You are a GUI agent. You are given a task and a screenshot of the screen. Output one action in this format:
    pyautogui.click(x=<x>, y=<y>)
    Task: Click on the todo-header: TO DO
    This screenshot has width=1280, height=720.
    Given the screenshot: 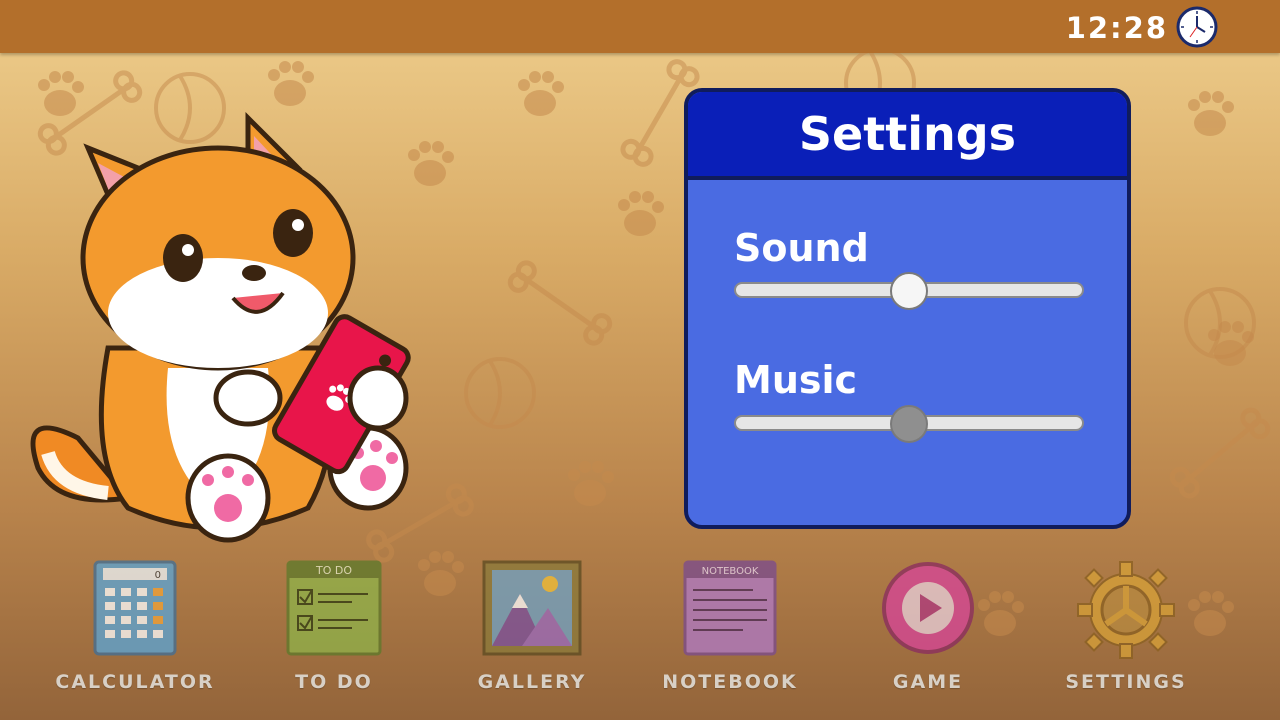 What is the action you would take?
    pyautogui.click(x=333, y=570)
    